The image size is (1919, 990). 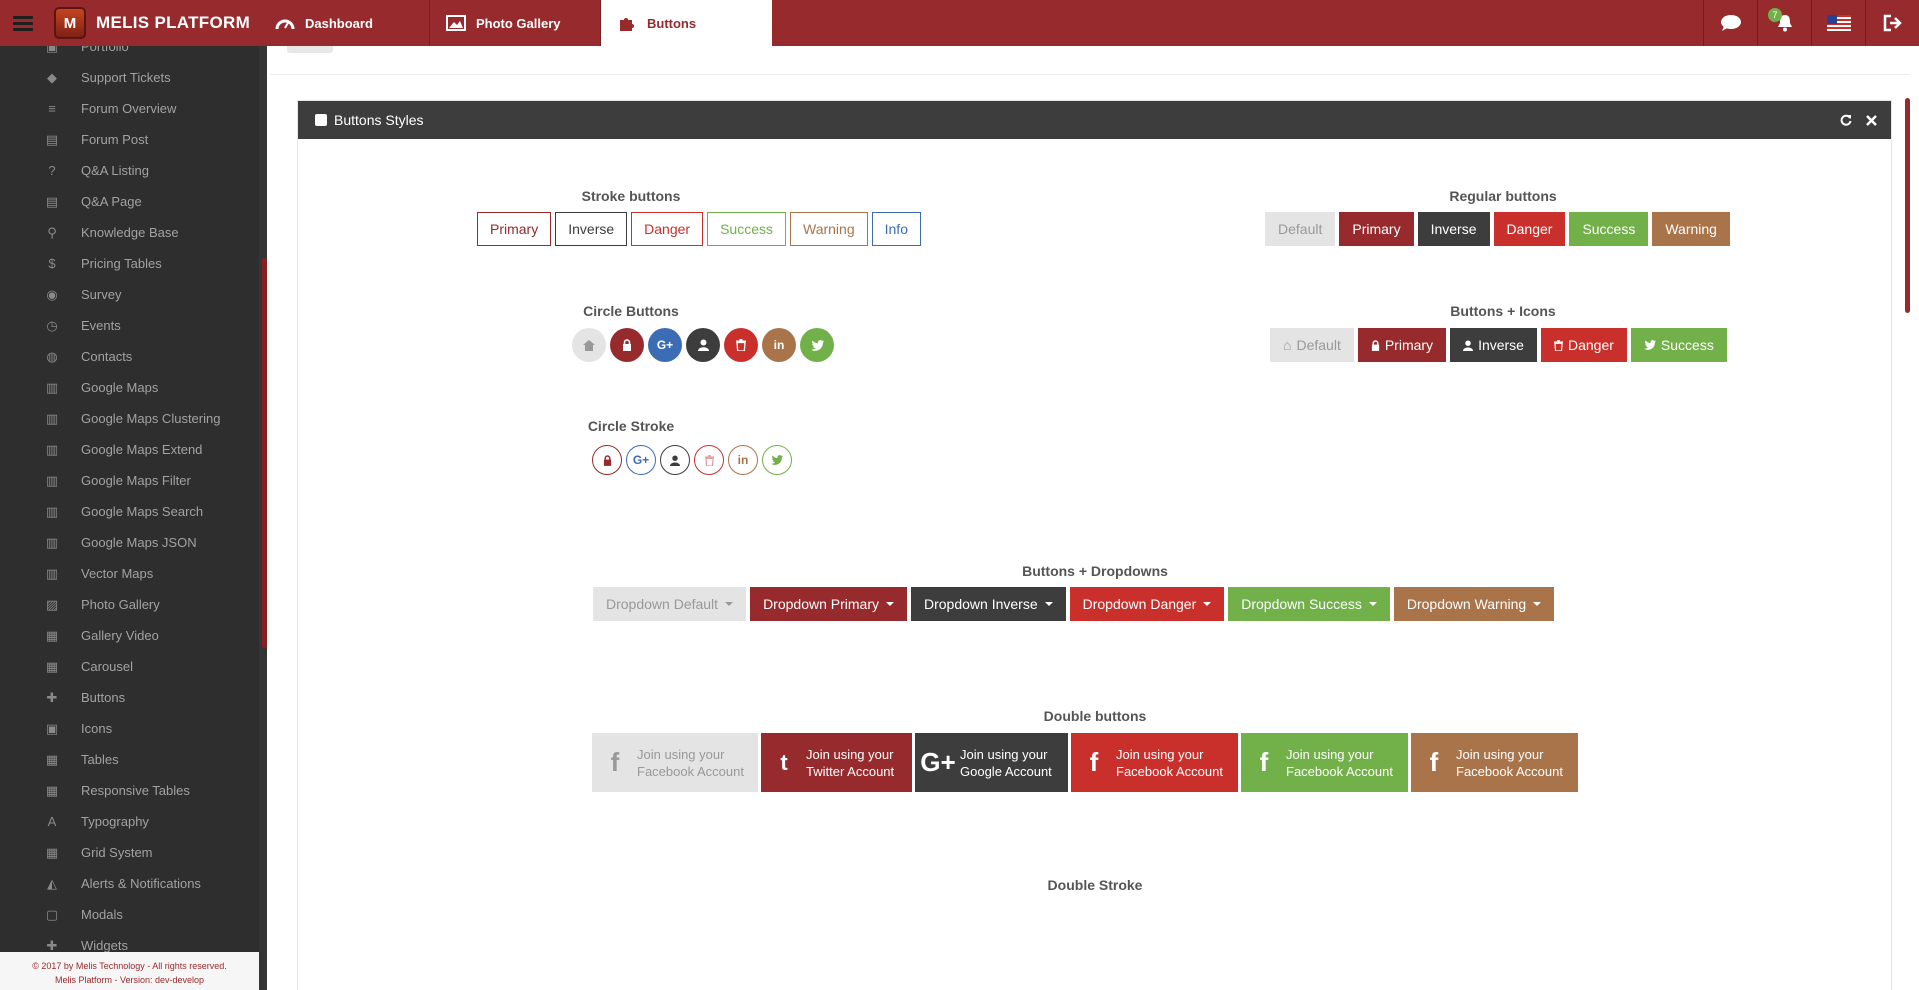 I want to click on sidebar-item: ▤ Forum Post, so click(x=129, y=139).